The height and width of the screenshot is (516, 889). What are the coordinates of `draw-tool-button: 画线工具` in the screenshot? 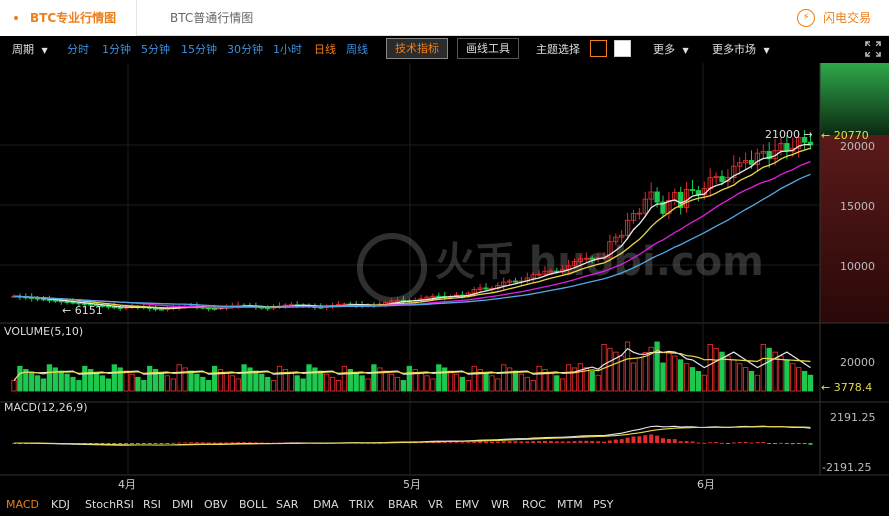 It's located at (488, 48).